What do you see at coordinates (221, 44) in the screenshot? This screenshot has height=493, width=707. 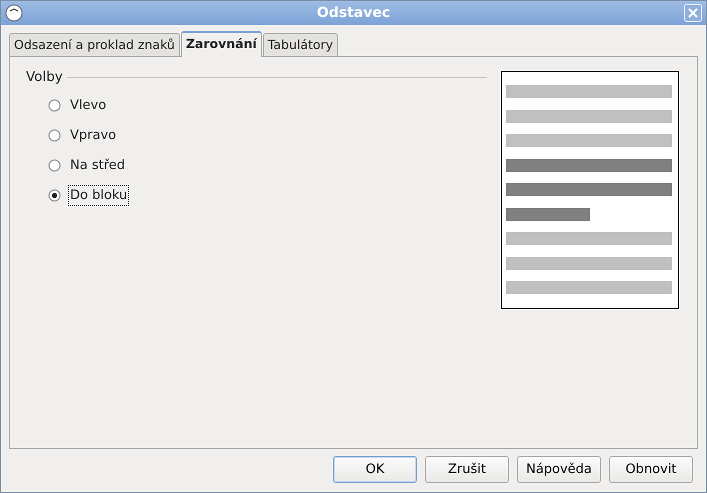 I see `tab: Zarovnání` at bounding box center [221, 44].